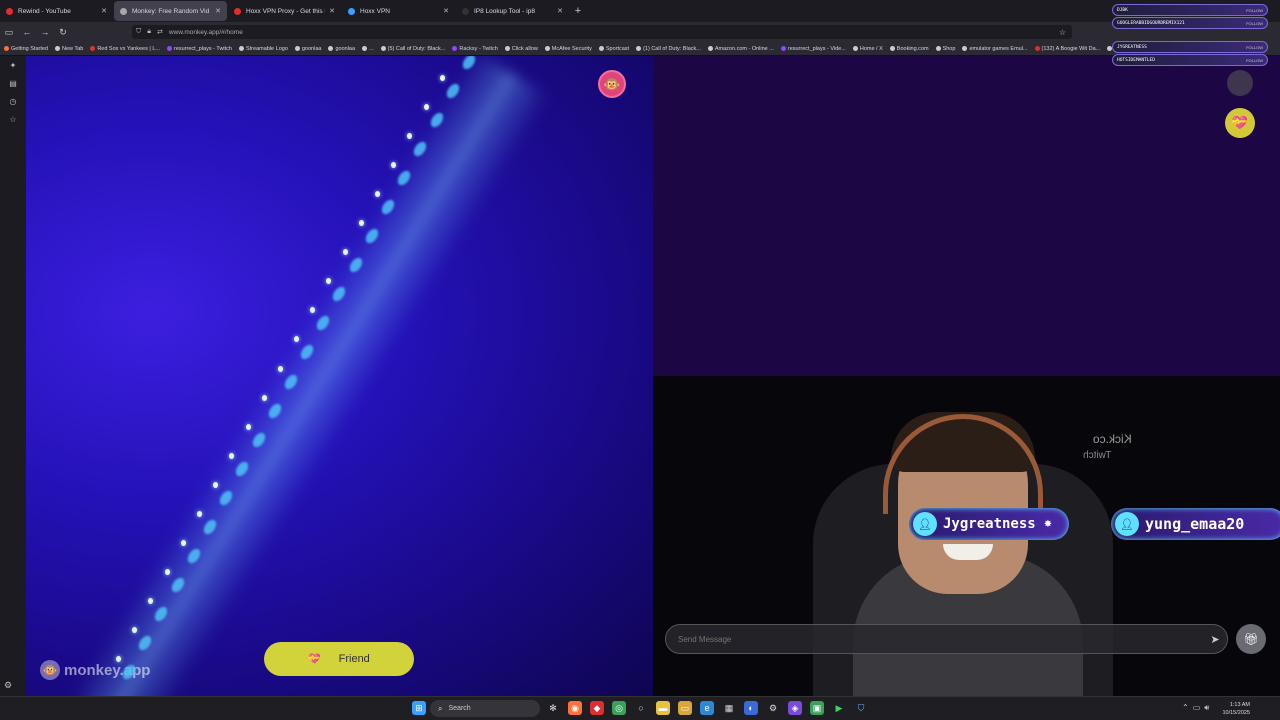  I want to click on firefox-icon: ◉, so click(575, 708).